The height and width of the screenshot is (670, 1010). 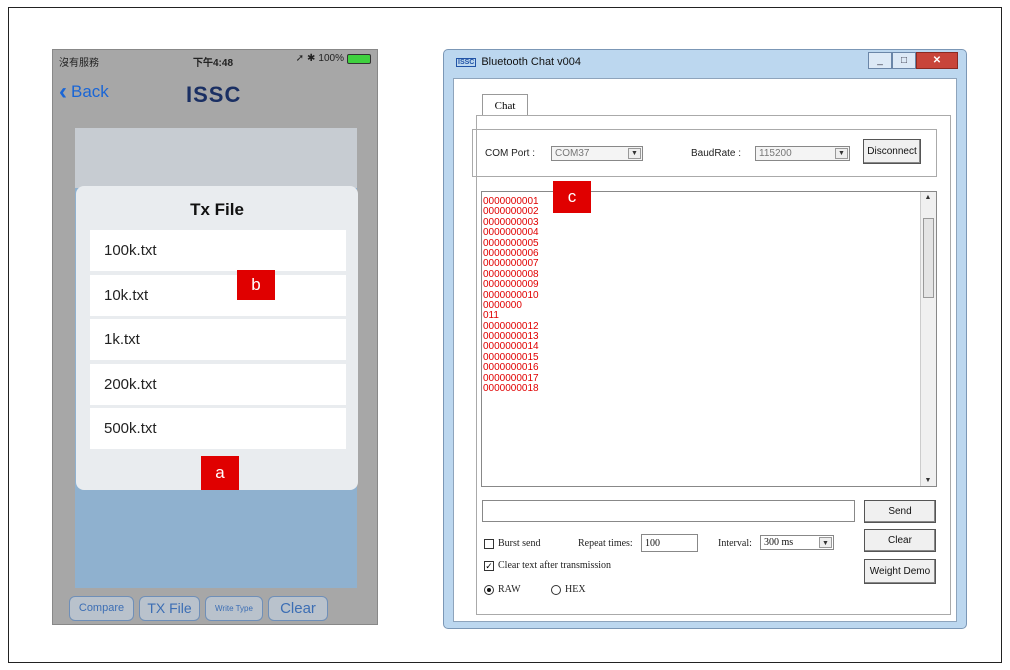 I want to click on weight-demo-button: Weight Demo, so click(x=900, y=571).